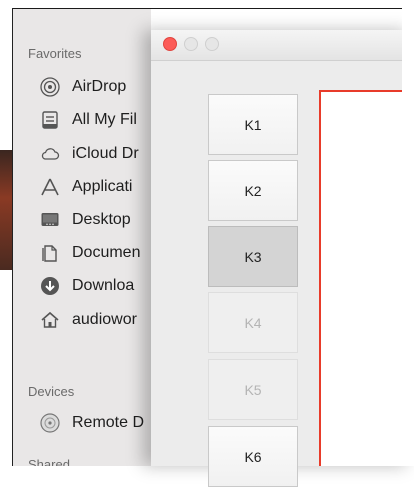  I want to click on k6-button: K6, so click(253, 456).